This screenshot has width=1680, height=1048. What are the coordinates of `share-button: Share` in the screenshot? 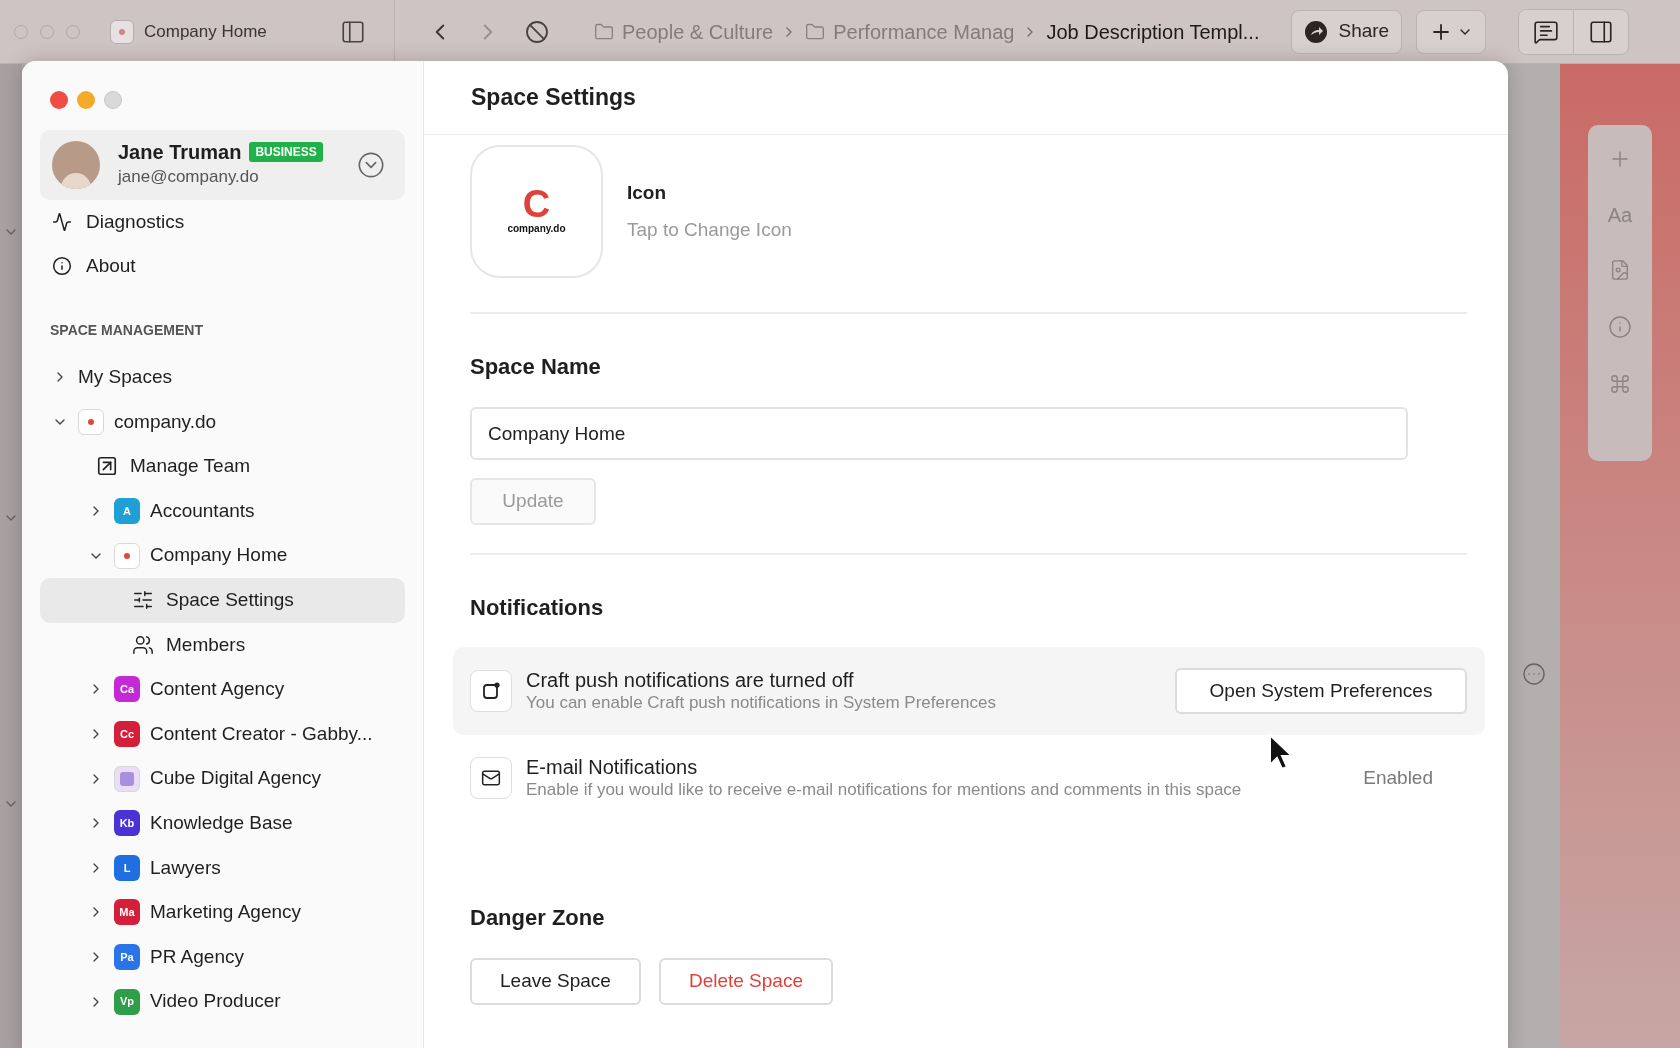 It's located at (1347, 31).